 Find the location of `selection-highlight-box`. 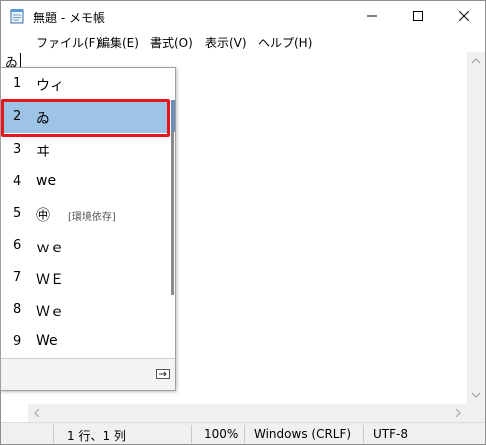

selection-highlight-box is located at coordinates (85, 118).